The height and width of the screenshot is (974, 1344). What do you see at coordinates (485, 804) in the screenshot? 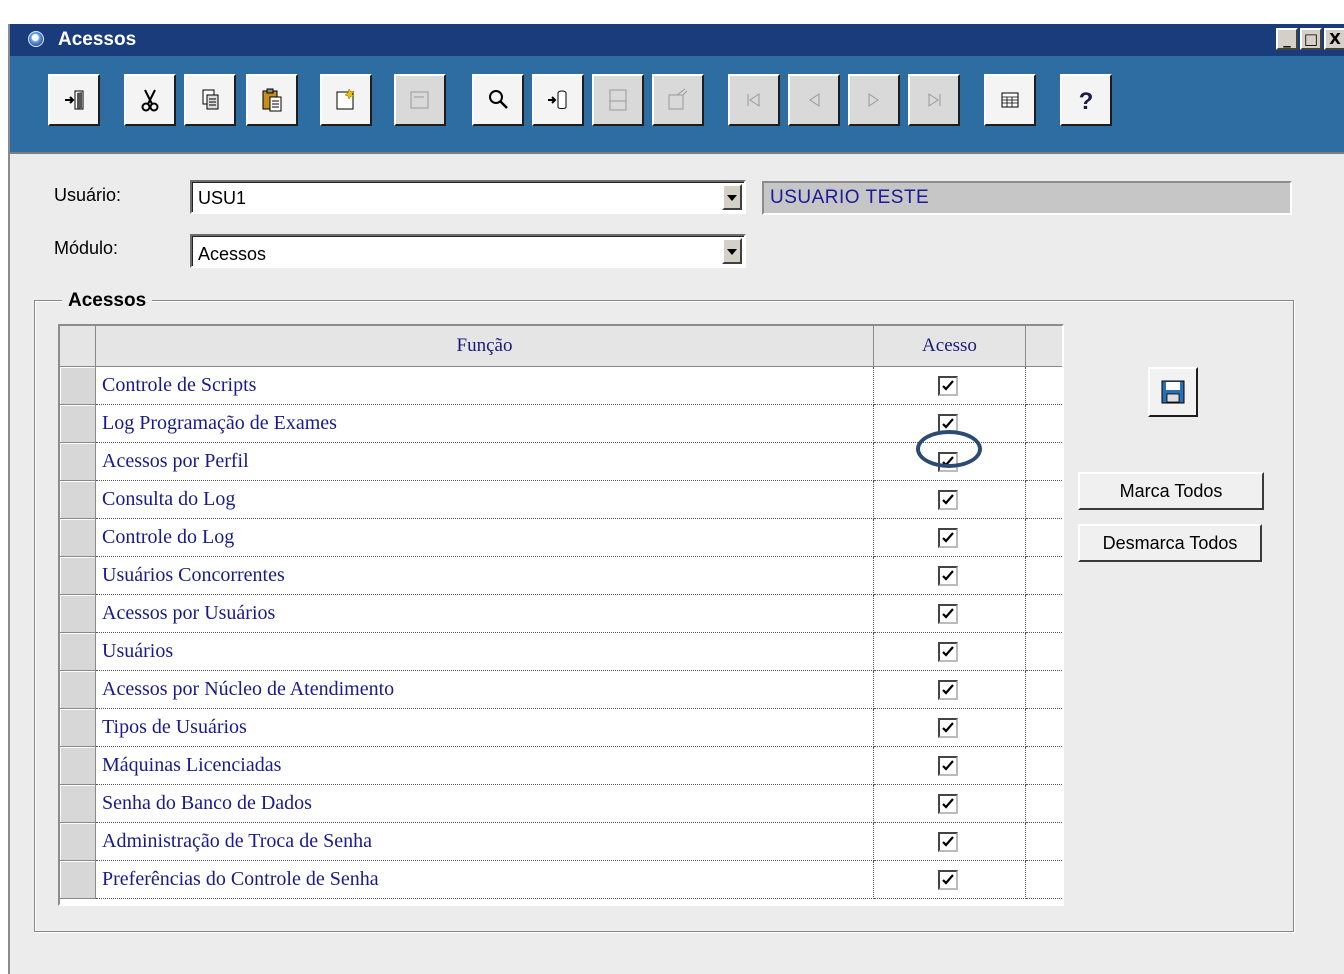
I see `funcao-cell: Senha do Banco de Dados` at bounding box center [485, 804].